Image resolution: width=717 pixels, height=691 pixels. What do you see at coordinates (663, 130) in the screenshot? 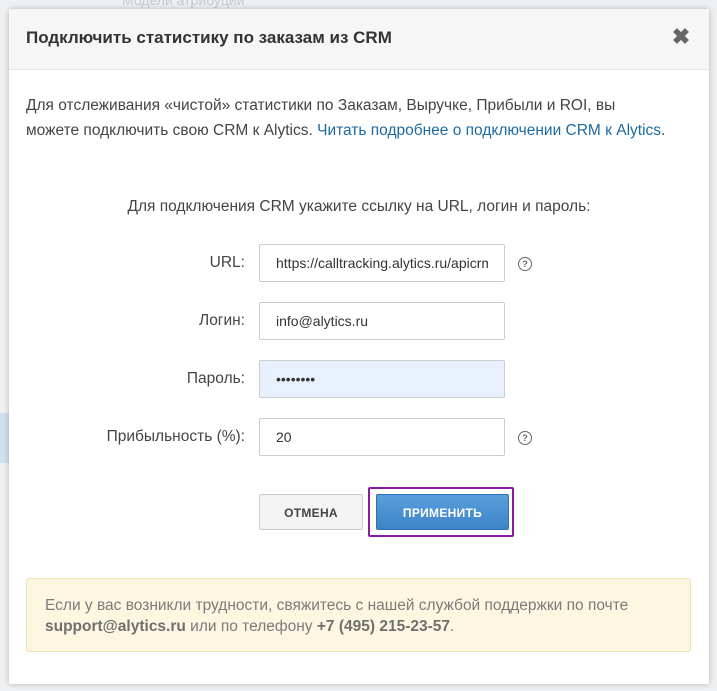
I see `intro-end: .` at bounding box center [663, 130].